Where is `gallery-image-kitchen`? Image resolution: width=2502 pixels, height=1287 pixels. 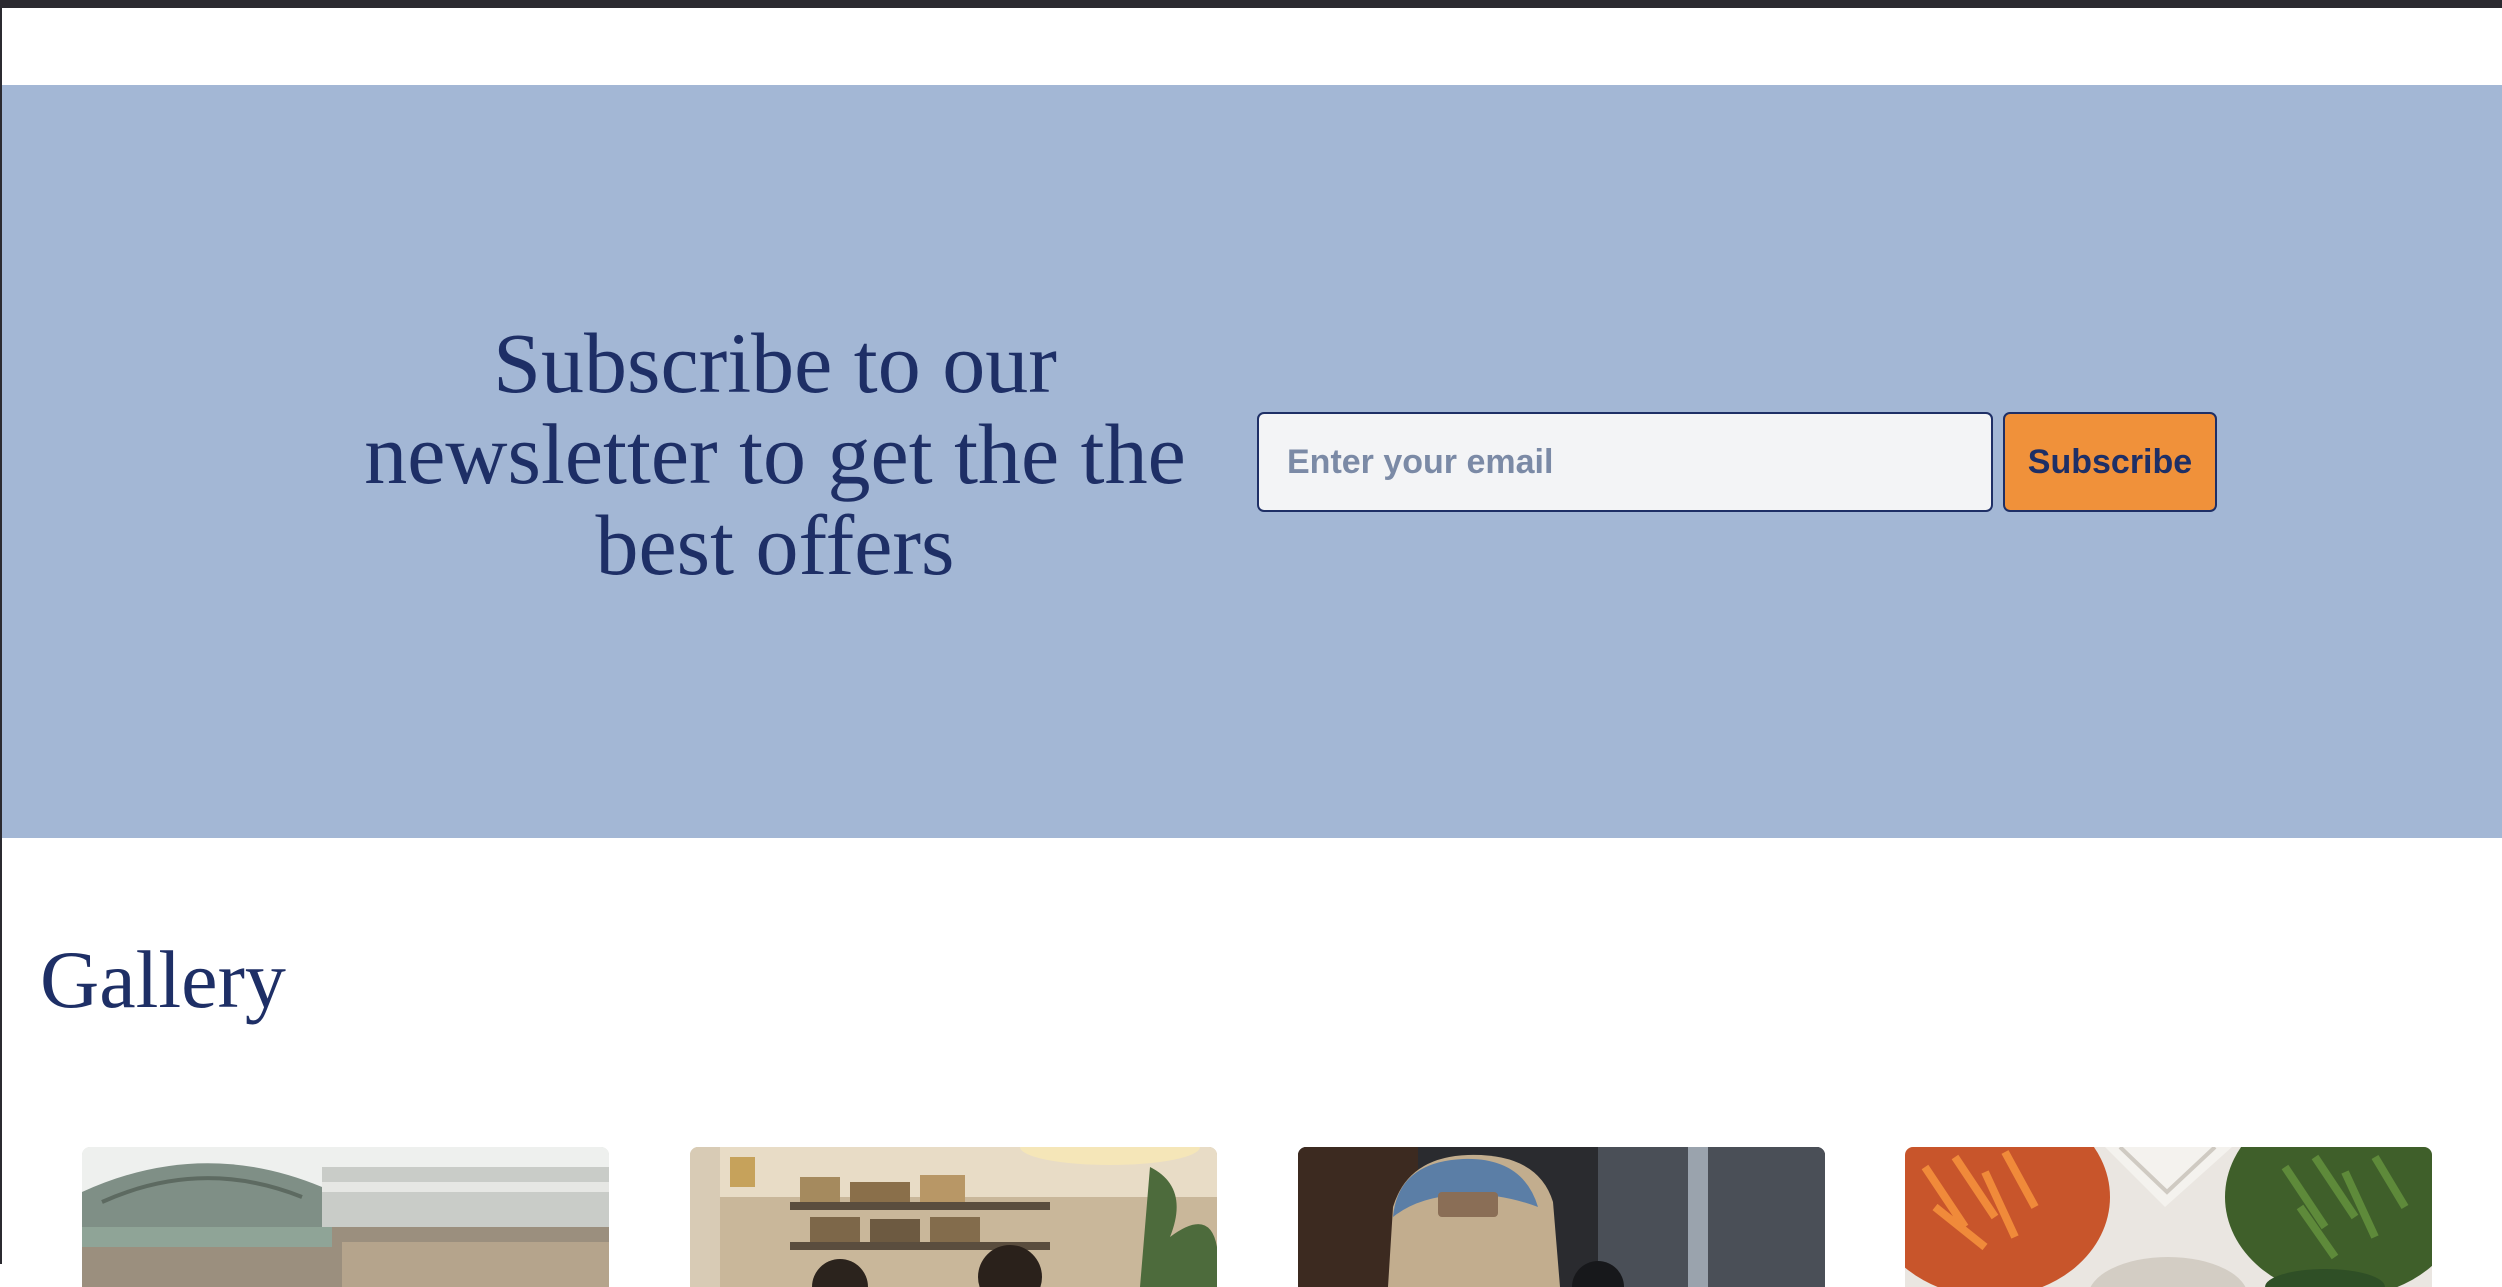
gallery-image-kitchen is located at coordinates (953, 1217).